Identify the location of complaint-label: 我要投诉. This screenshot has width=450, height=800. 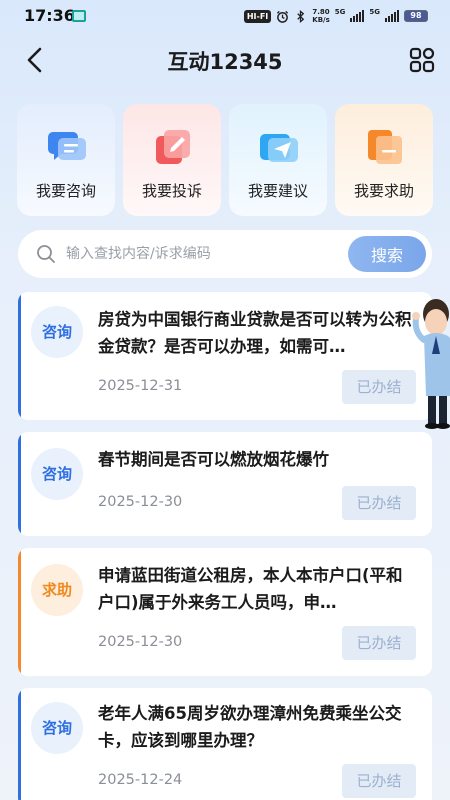
(171, 191).